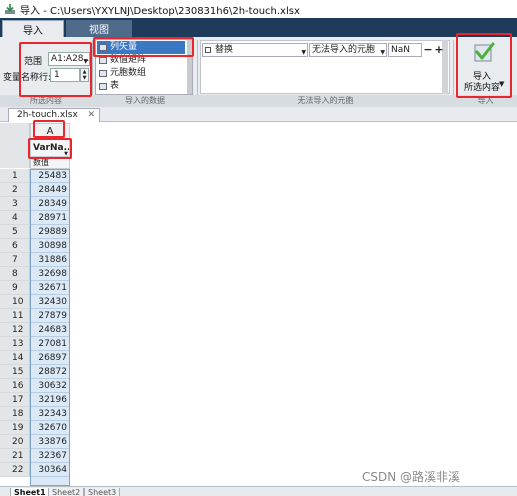 This screenshot has height=496, width=517. I want to click on tab-view: 视图, so click(99, 28).